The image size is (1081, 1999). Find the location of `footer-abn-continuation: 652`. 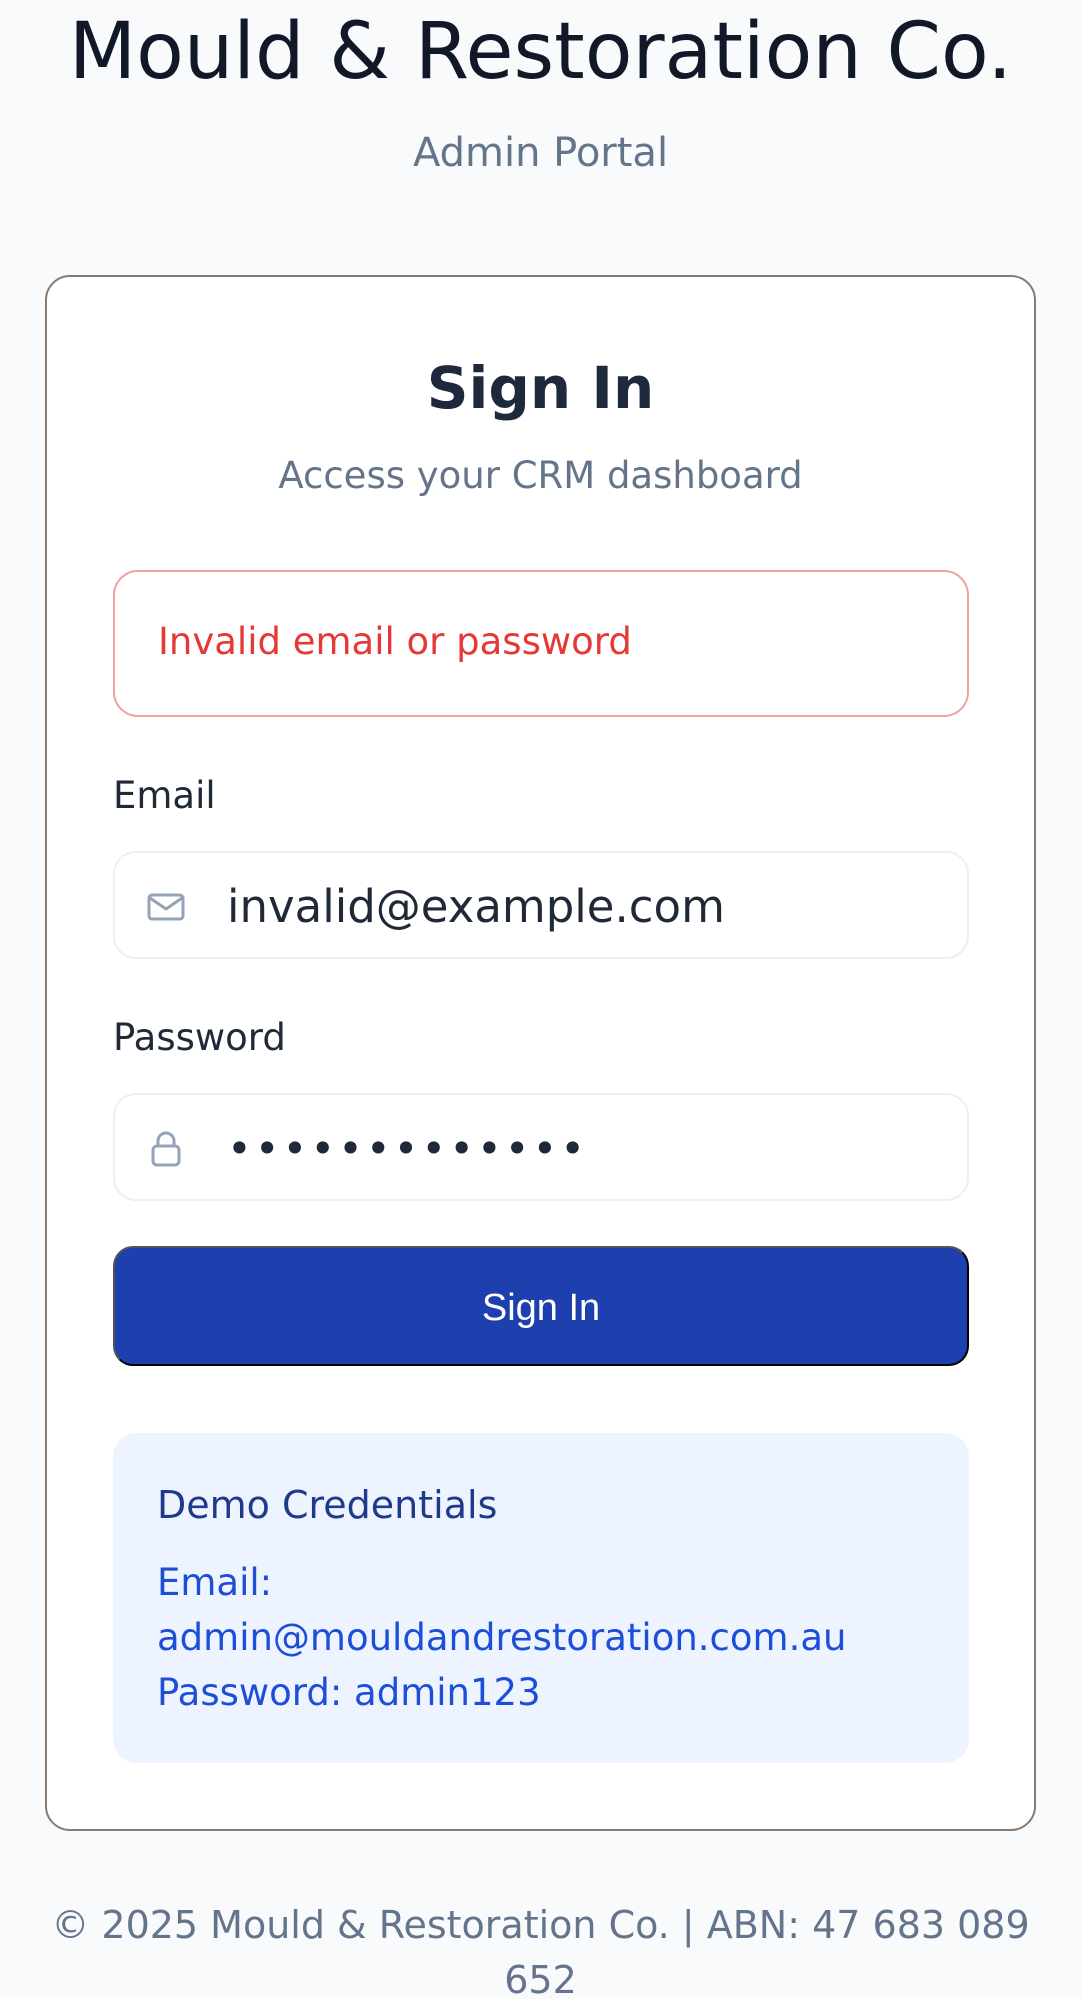

footer-abn-continuation: 652 is located at coordinates (540, 1978).